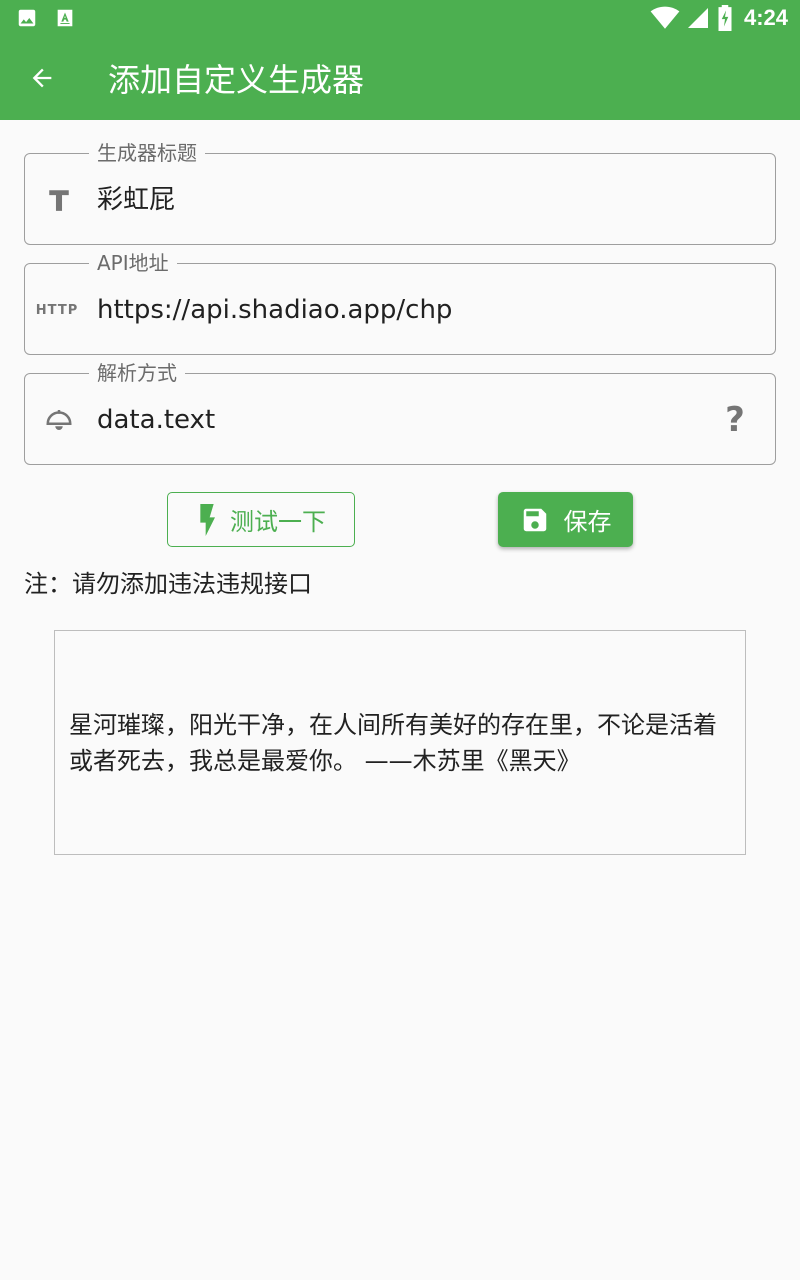 The width and height of the screenshot is (800, 1280). Describe the element at coordinates (147, 153) in the screenshot. I see `title-field-label: 生成器标题` at that location.